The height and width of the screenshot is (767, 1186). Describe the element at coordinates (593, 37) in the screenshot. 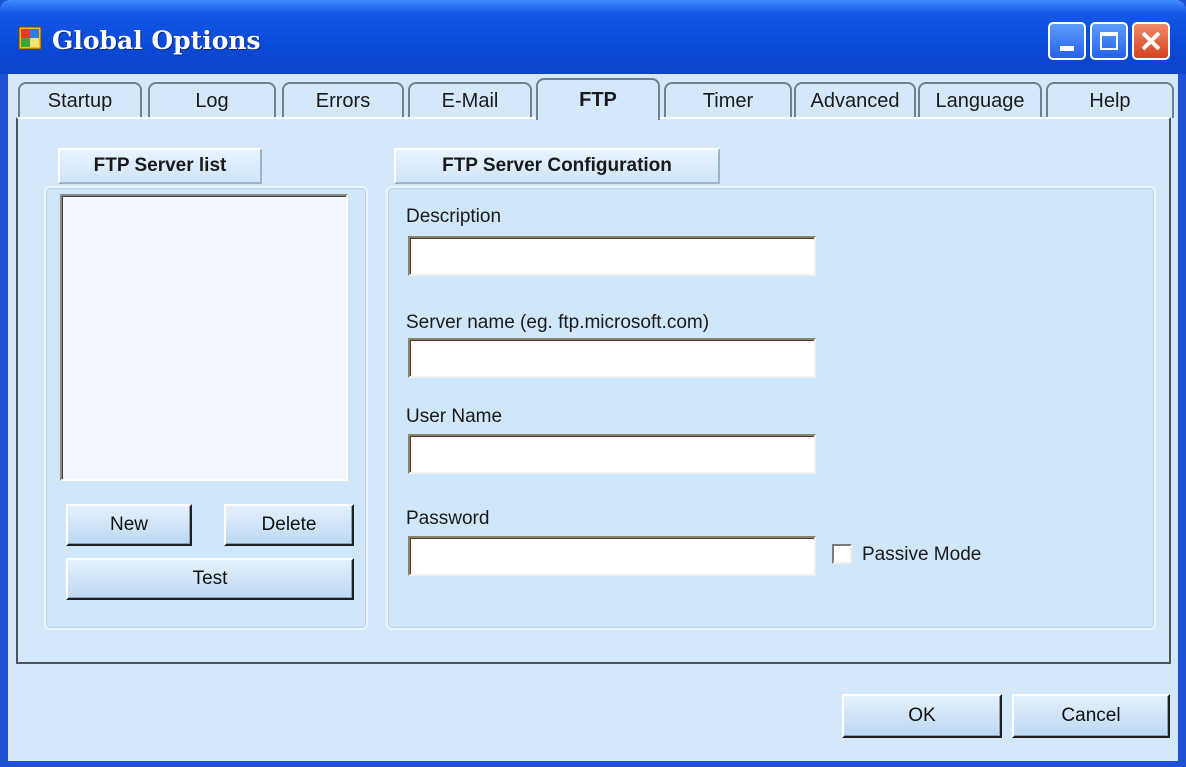

I see `title-bar: Global Options` at that location.